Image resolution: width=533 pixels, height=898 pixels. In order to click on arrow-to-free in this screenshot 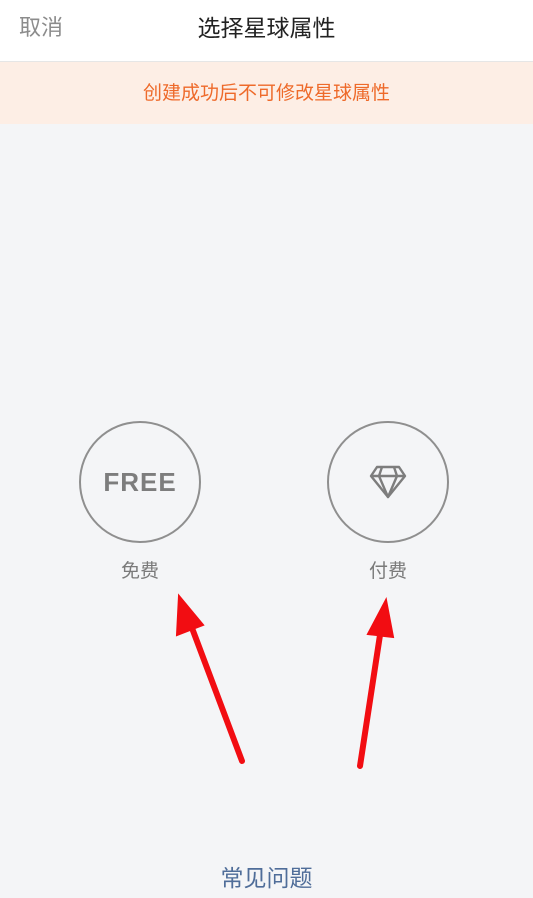, I will do `click(217, 694)`.